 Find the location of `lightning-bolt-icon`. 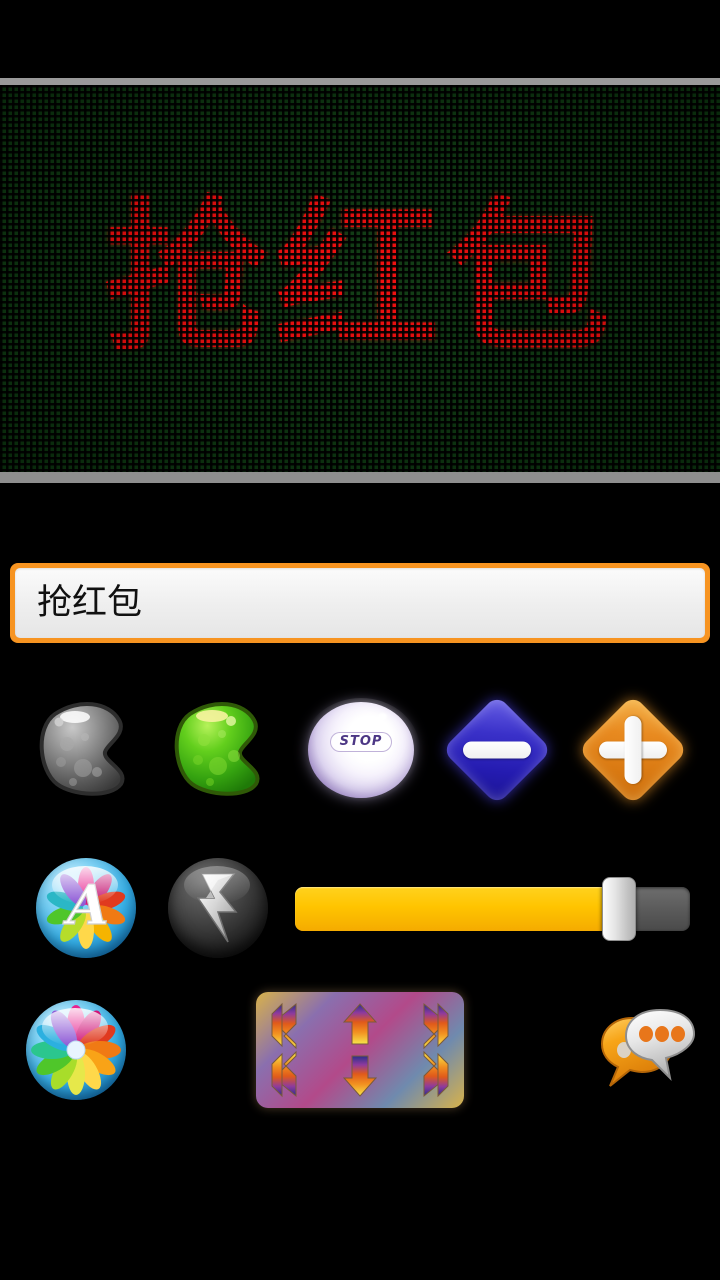

lightning-bolt-icon is located at coordinates (217, 908).